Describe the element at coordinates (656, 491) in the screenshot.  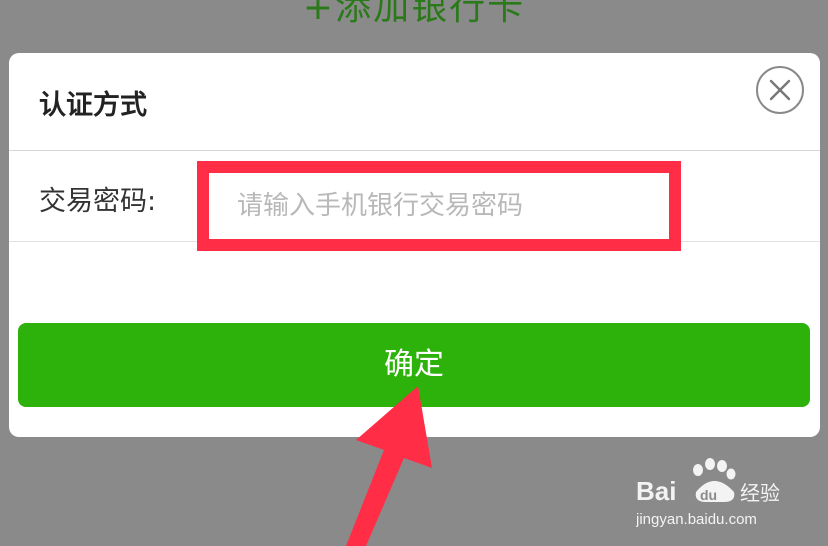
I see `watermark-brand: Bai` at that location.